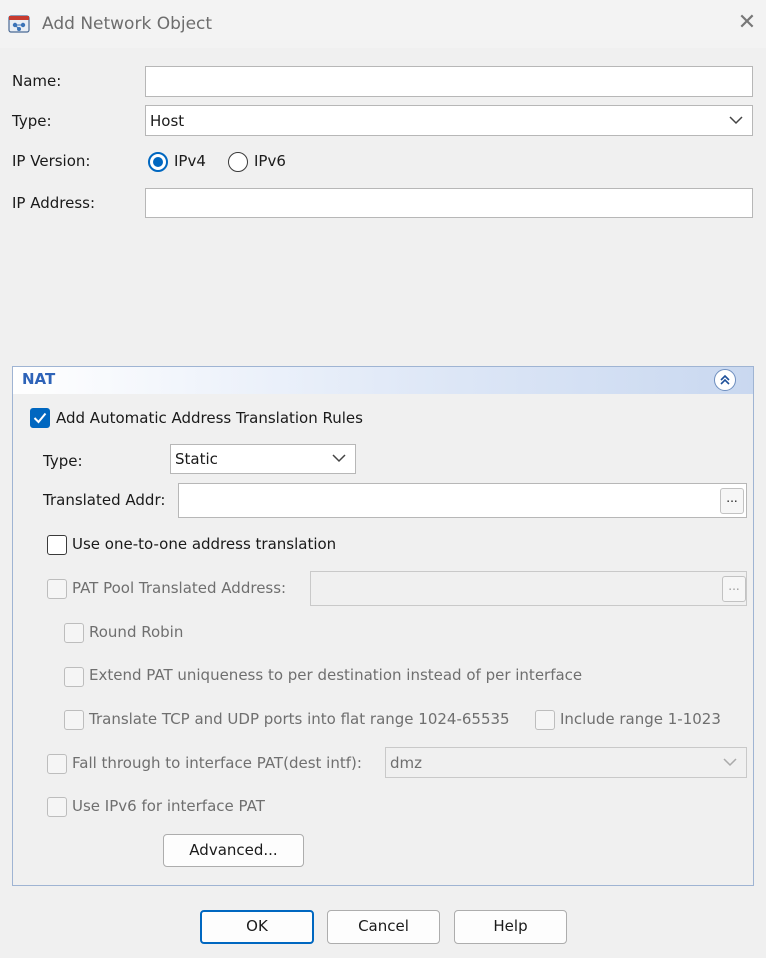 This screenshot has width=766, height=958. I want to click on help-button: Help, so click(510, 927).